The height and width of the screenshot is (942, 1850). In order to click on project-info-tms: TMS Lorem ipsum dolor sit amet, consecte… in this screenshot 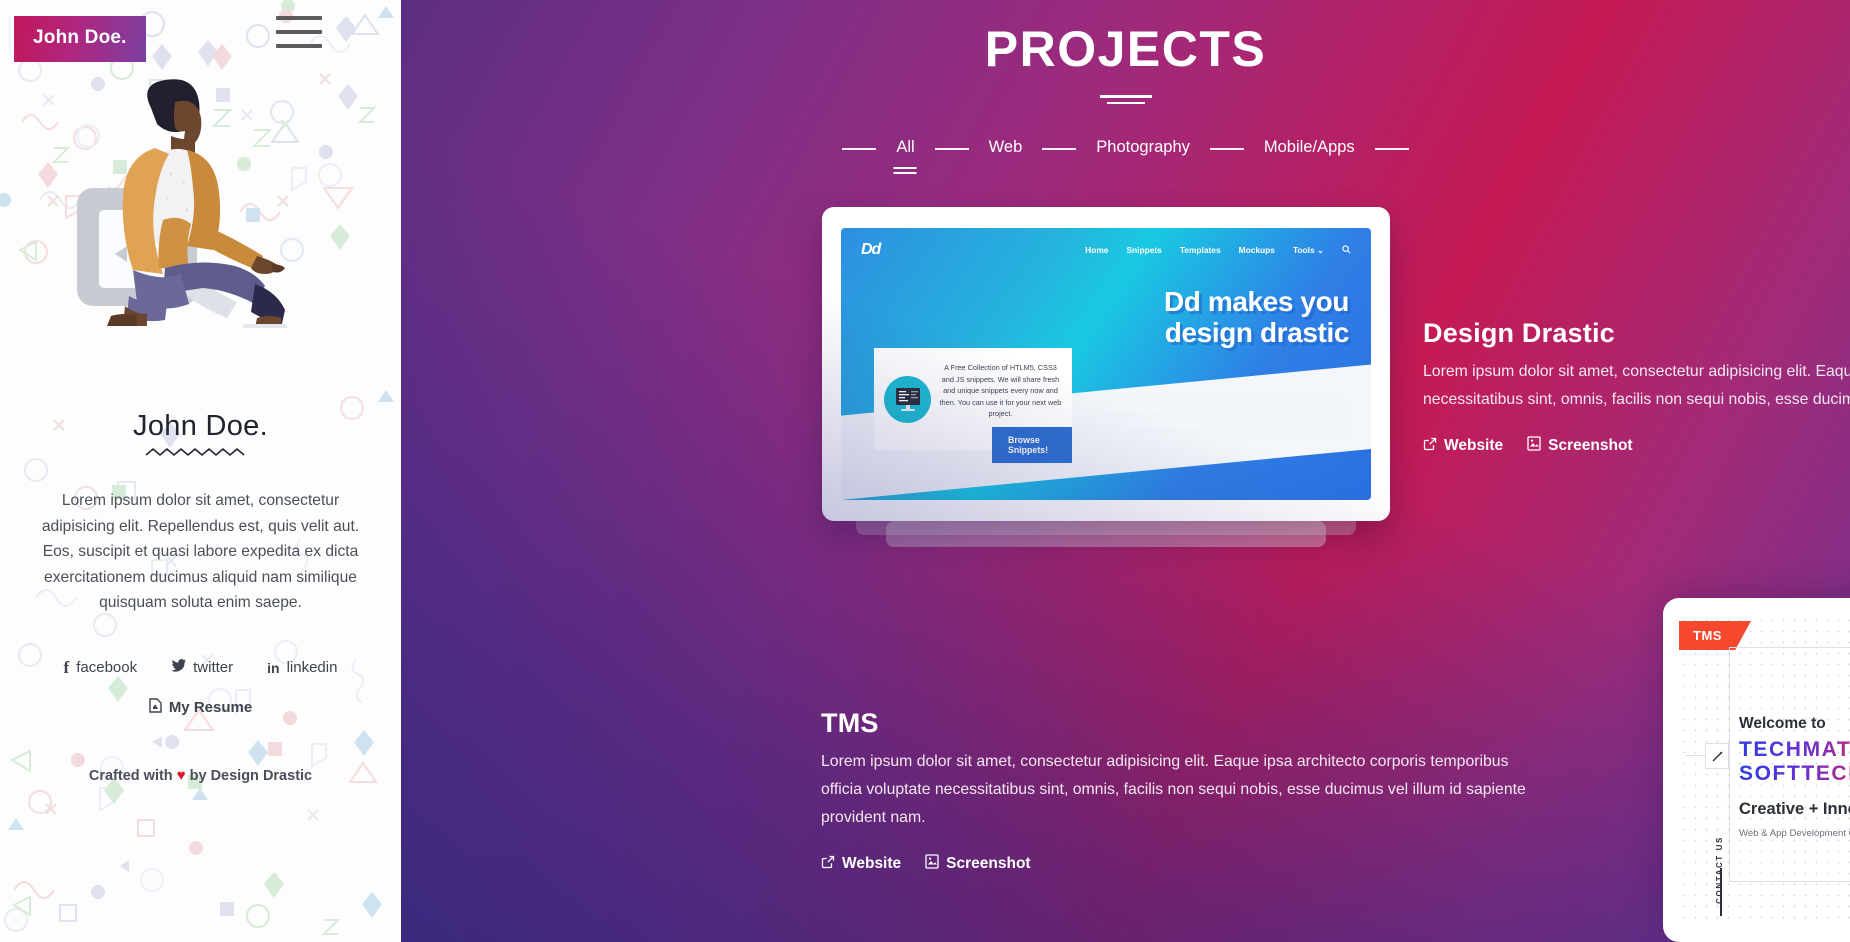, I will do `click(1181, 791)`.